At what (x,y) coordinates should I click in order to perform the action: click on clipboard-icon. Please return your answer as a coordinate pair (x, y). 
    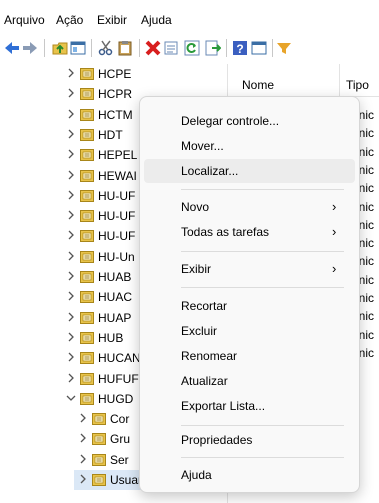
    Looking at the image, I should click on (125, 48).